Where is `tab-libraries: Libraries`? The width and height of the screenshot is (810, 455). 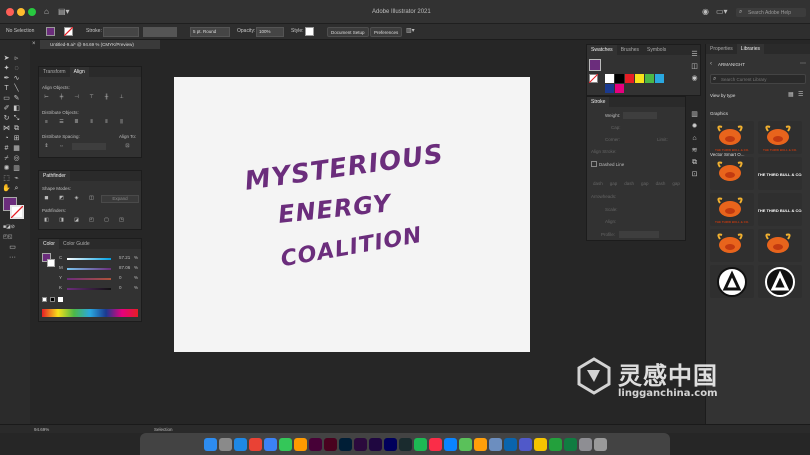 tab-libraries: Libraries is located at coordinates (750, 49).